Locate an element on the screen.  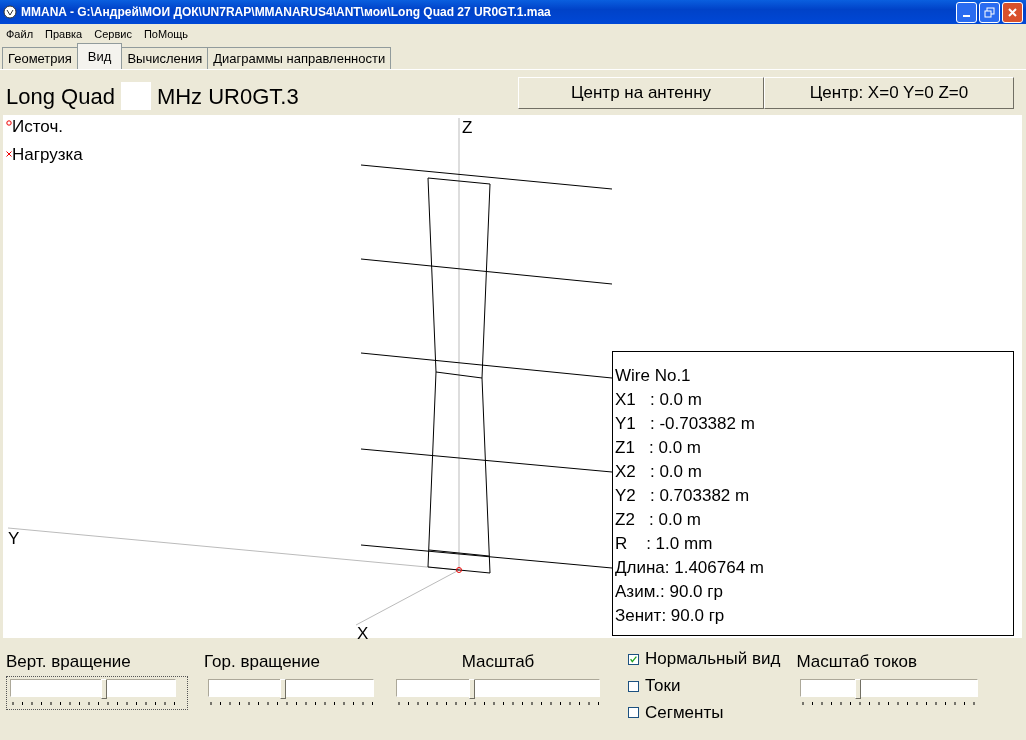
wire-info-line: Зенит: 90.0 гр is located at coordinates (670, 616).